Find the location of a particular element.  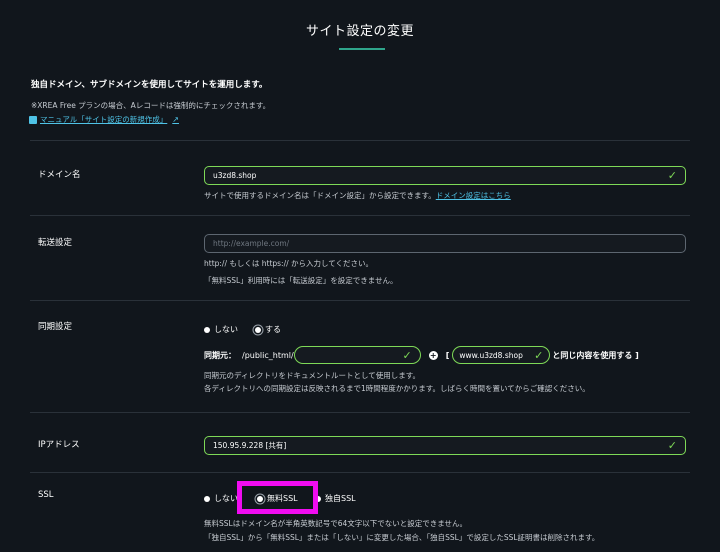

sync-option-off-label: しない is located at coordinates (226, 329).